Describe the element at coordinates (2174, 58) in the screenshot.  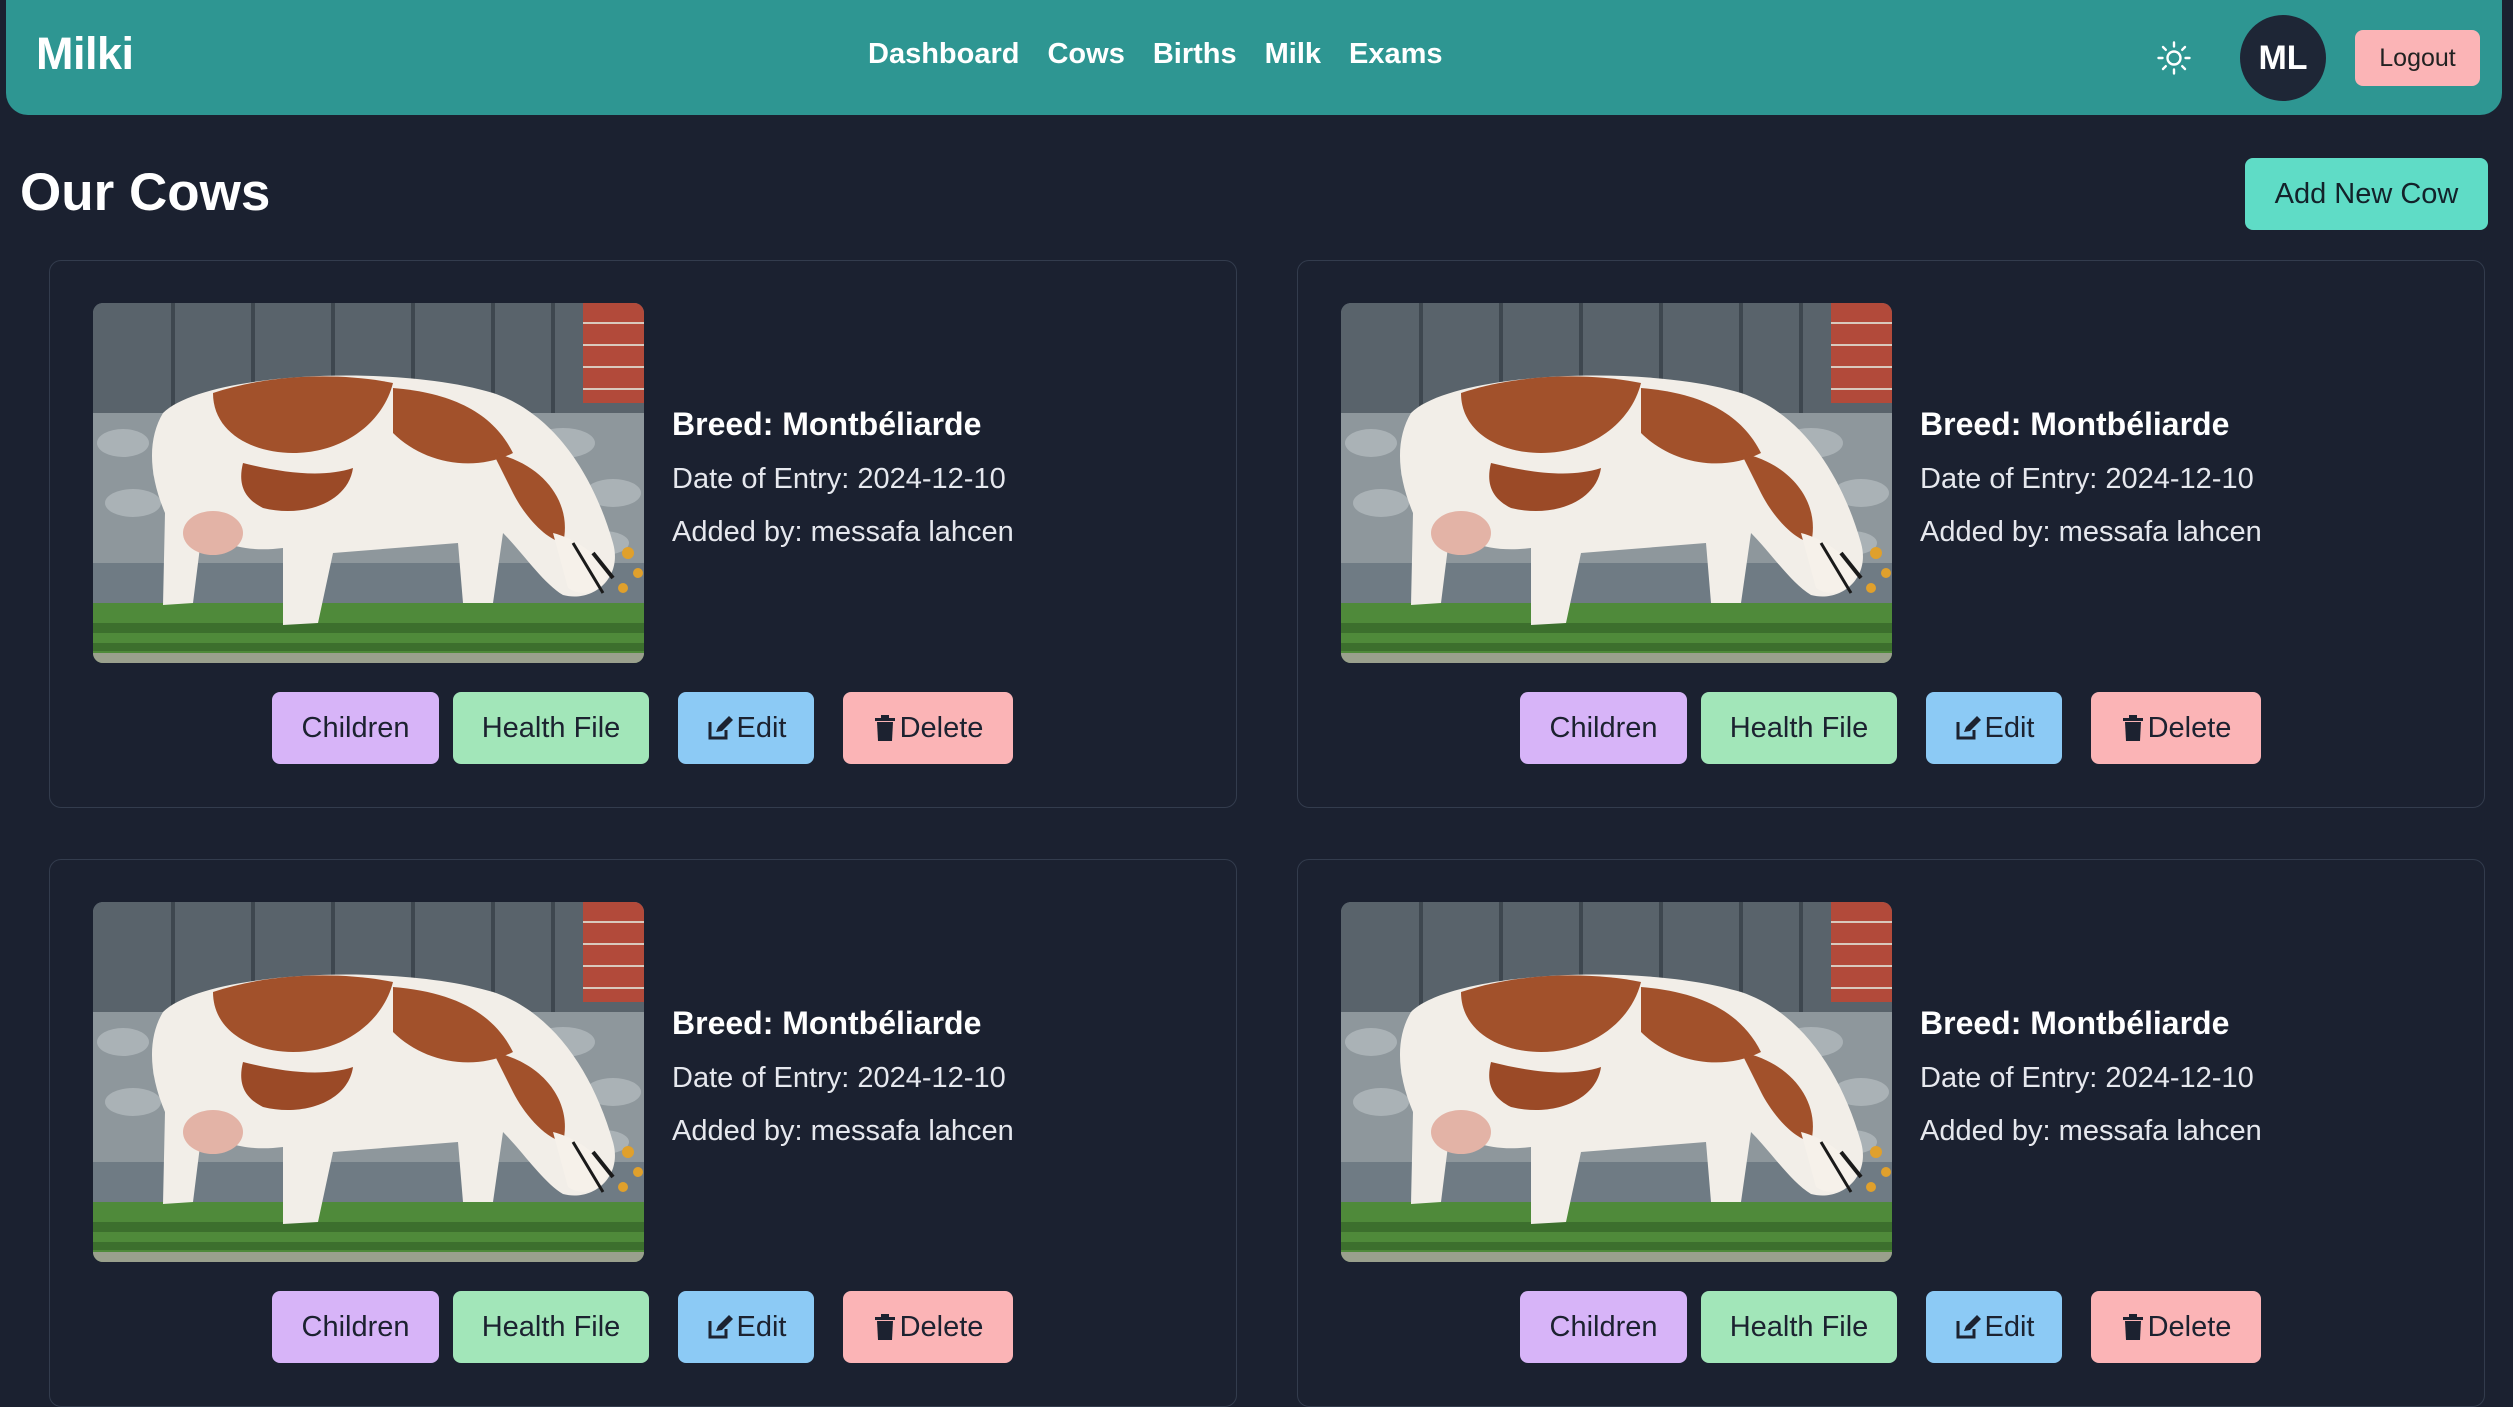
I see `sun-icon` at that location.